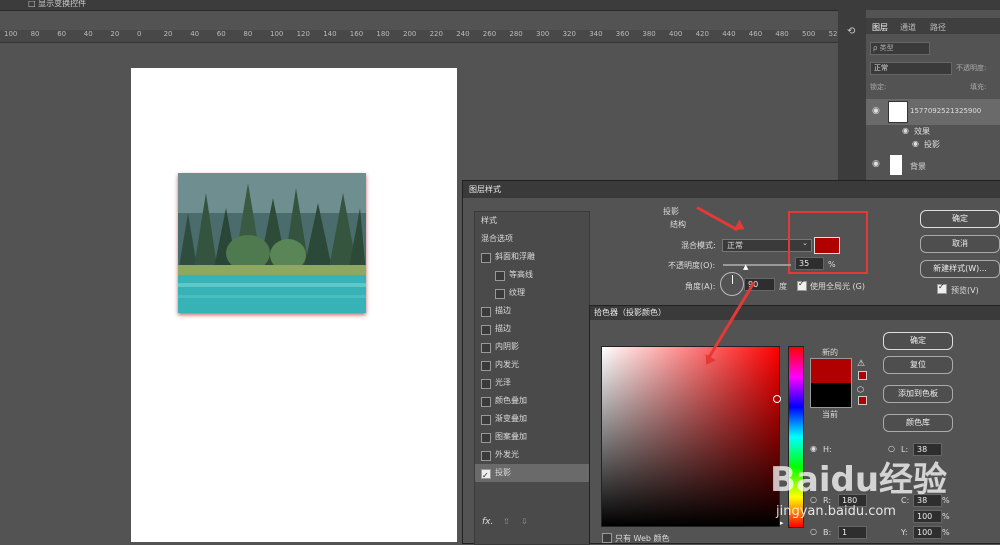  What do you see at coordinates (596, 34) in the screenshot?
I see `ruler-tick-label: 340` at bounding box center [596, 34].